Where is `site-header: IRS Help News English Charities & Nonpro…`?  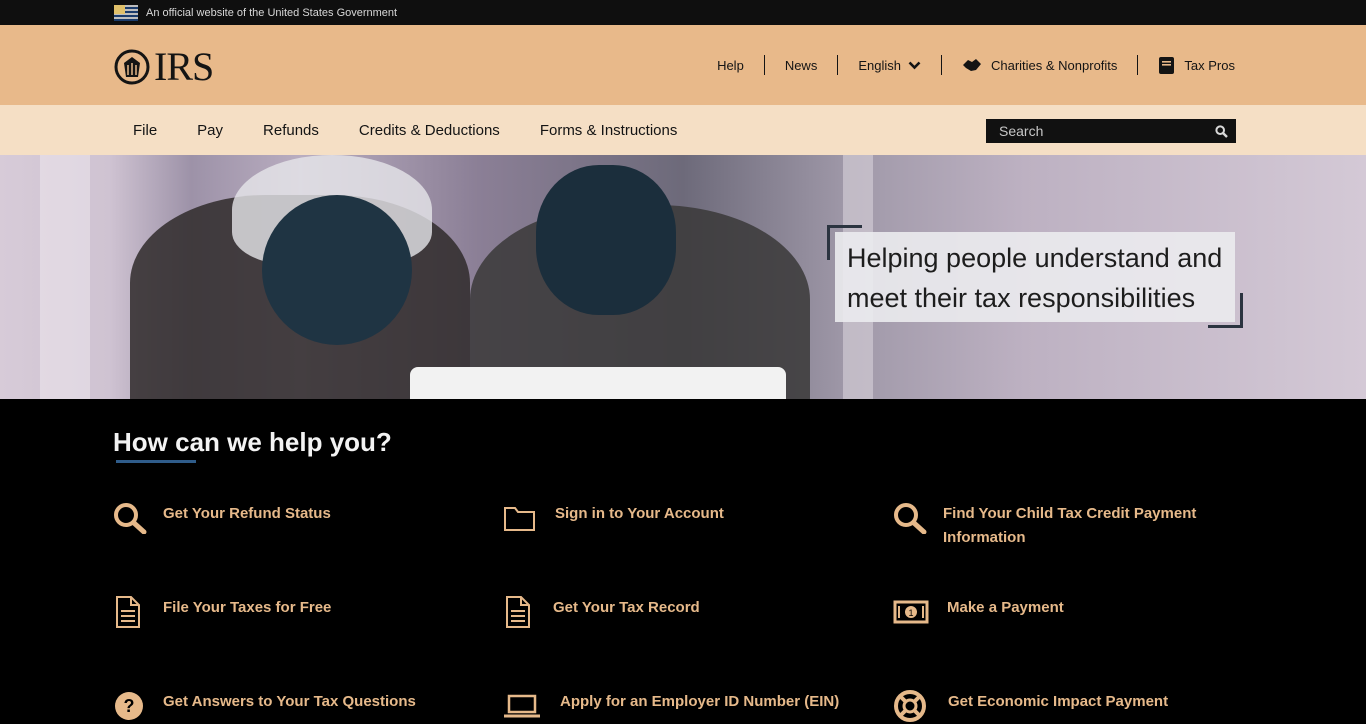
site-header: IRS Help News English Charities & Nonpro… is located at coordinates (683, 65).